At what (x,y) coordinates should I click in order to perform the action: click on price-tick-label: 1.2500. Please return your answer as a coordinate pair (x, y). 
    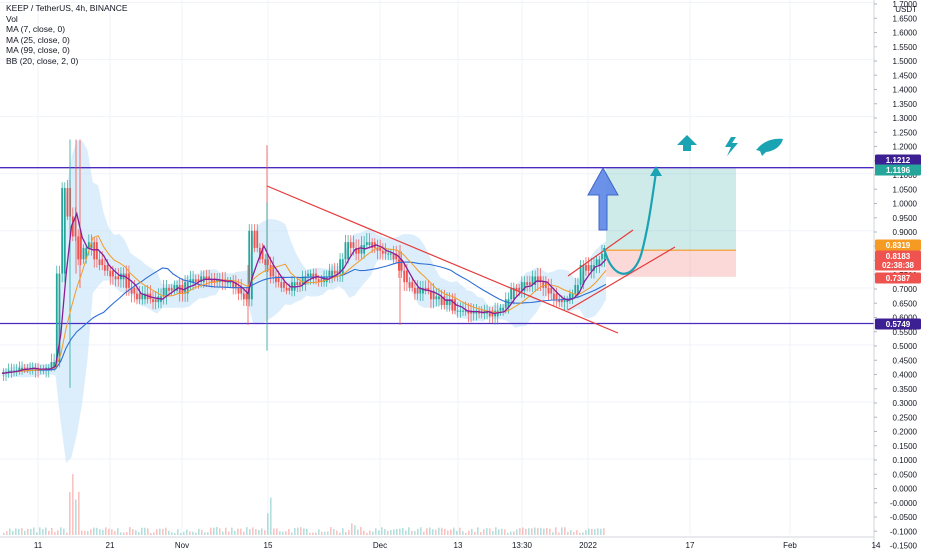
    Looking at the image, I should click on (905, 132).